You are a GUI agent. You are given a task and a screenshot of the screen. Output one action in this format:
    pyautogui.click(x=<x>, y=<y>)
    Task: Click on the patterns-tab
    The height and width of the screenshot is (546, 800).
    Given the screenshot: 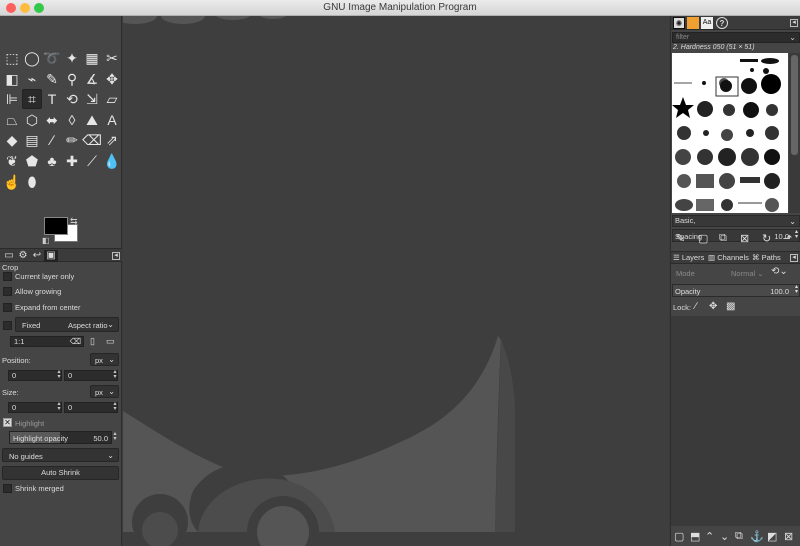 What is the action you would take?
    pyautogui.click(x=693, y=23)
    